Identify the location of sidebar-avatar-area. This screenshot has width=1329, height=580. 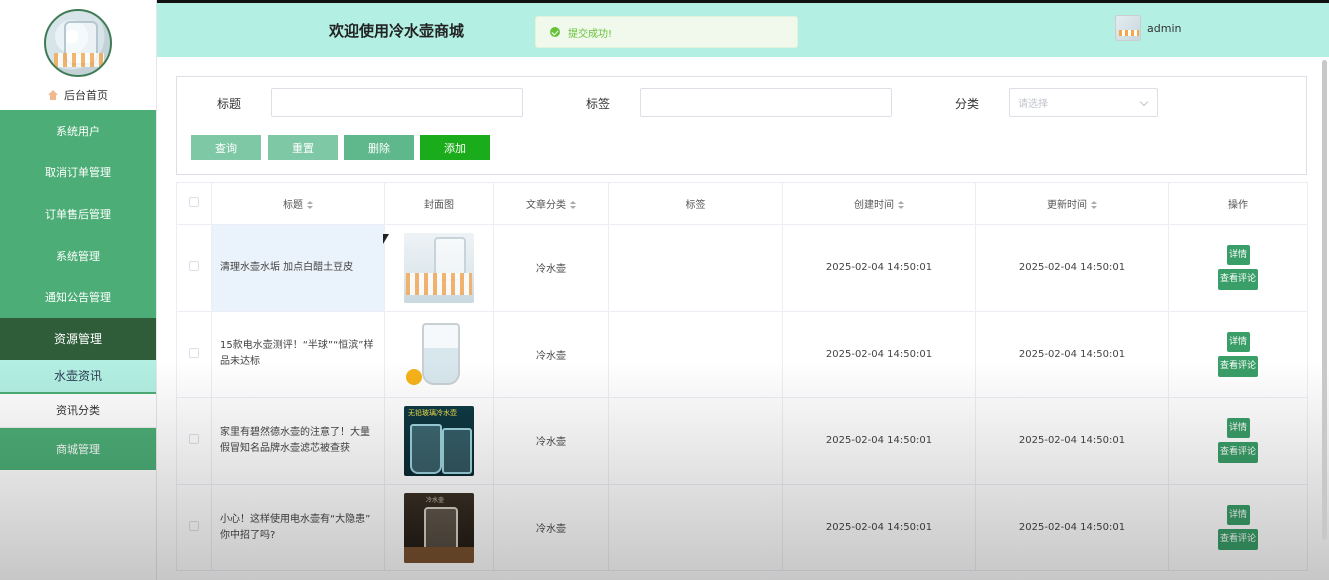
(78, 40).